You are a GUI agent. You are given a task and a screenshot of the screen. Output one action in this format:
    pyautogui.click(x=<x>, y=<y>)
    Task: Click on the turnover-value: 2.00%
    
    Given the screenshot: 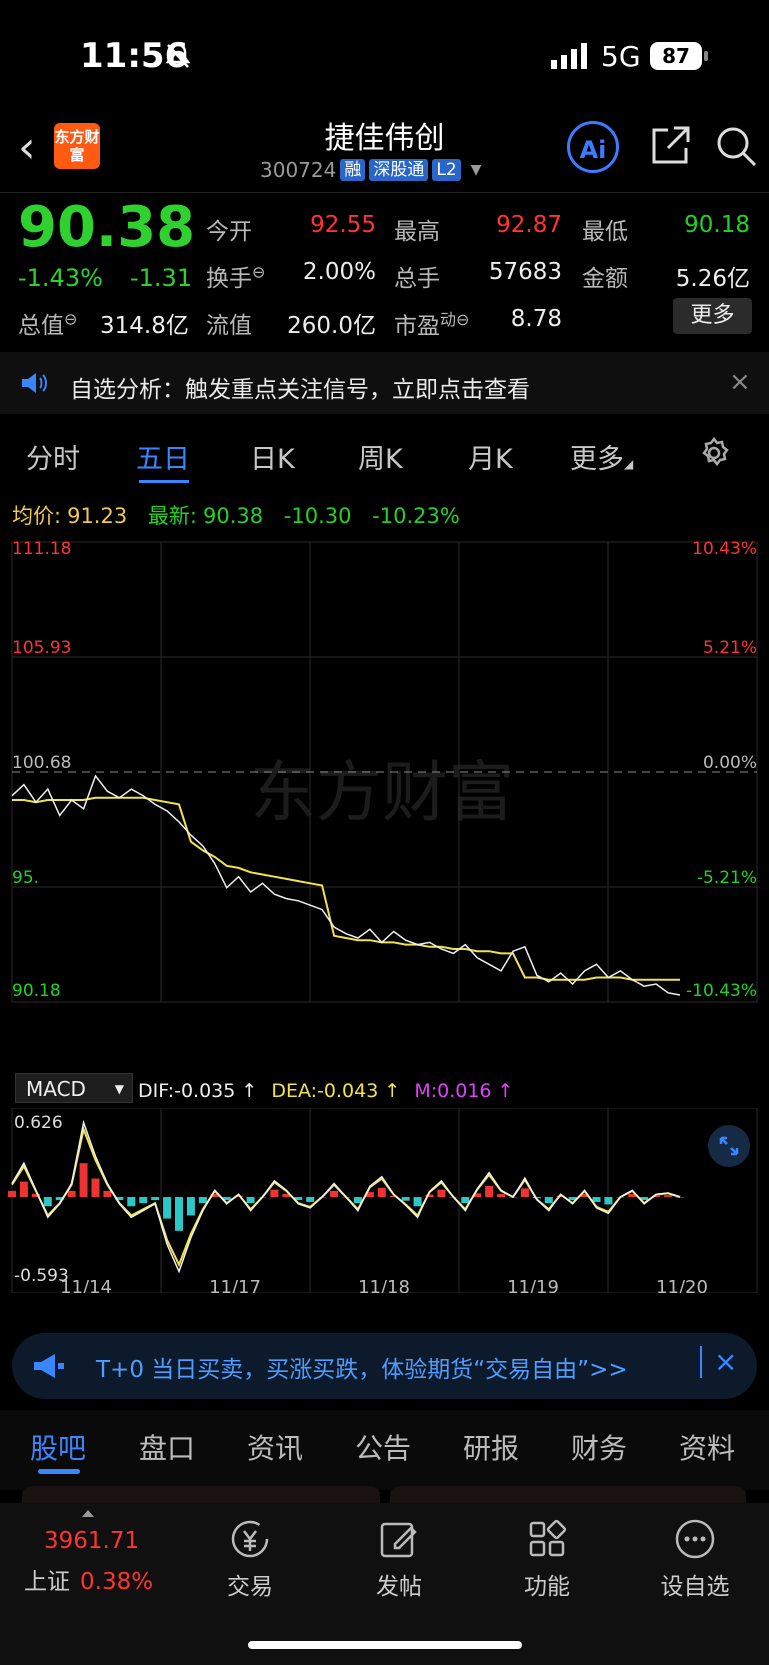 What is the action you would take?
    pyautogui.click(x=339, y=272)
    